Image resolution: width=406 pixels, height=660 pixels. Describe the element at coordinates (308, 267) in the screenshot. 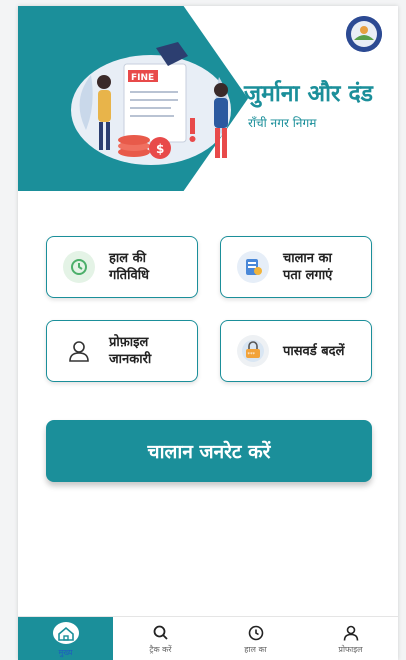

I see `track-challan-label: चालान का पता लगाएं` at that location.